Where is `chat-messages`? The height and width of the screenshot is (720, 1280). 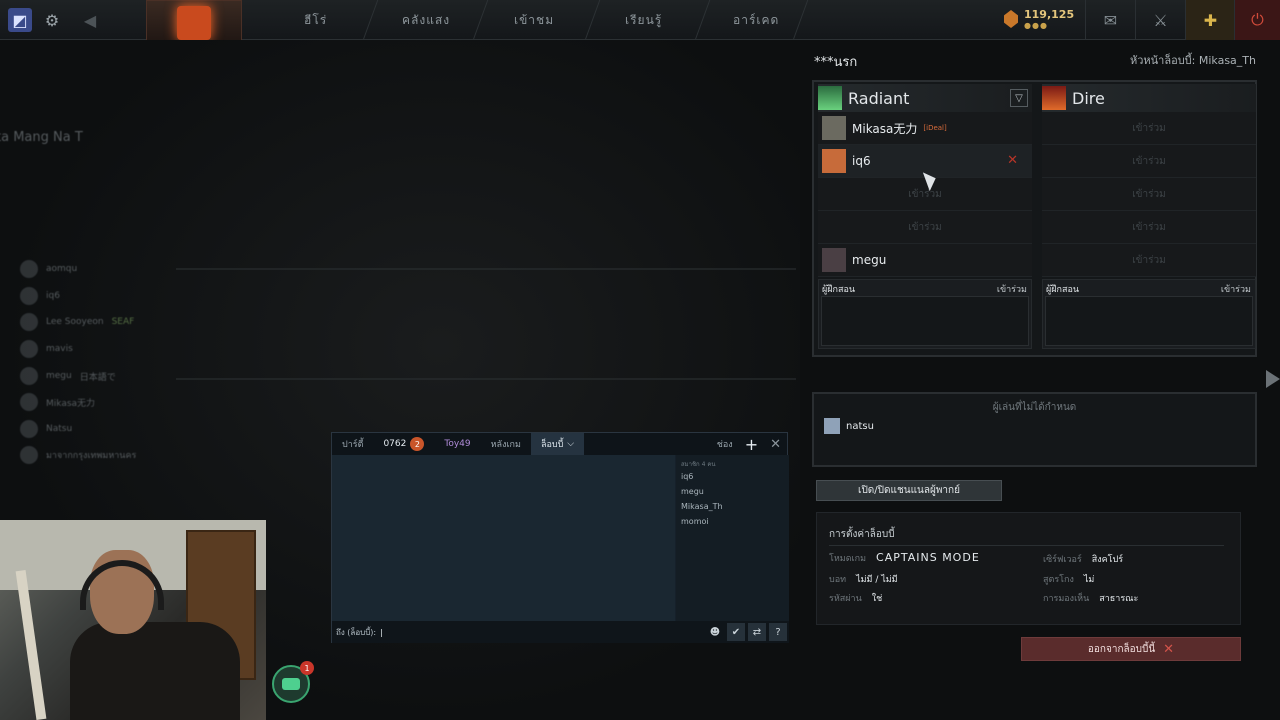 chat-messages is located at coordinates (503, 538).